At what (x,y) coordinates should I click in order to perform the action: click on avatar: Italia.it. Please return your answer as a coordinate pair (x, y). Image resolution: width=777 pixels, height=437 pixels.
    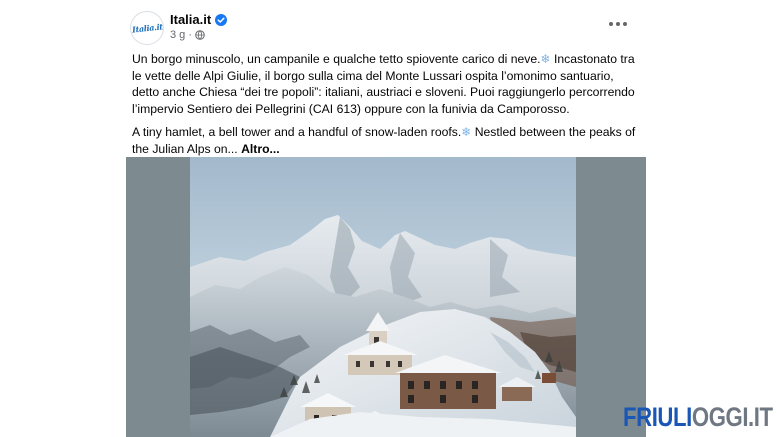
    Looking at the image, I should click on (147, 28).